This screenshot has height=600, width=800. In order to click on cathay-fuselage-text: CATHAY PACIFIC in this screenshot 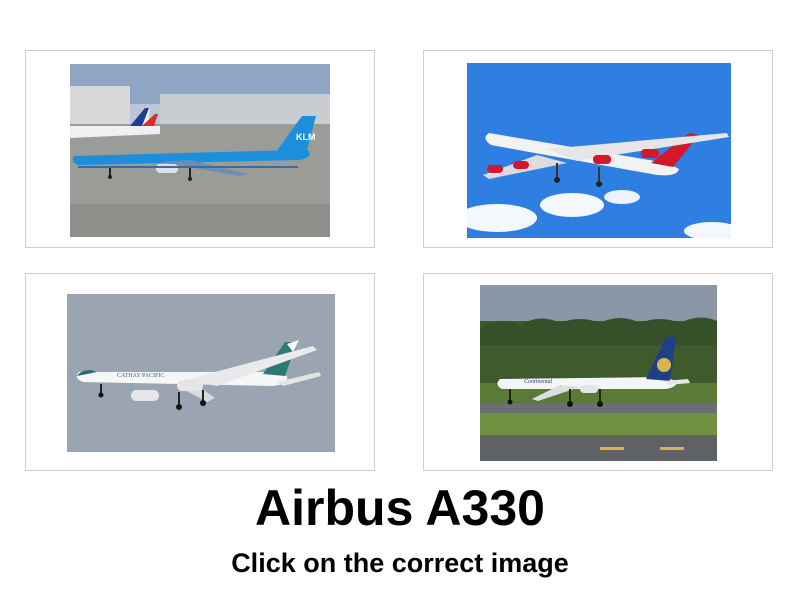, I will do `click(141, 376)`.